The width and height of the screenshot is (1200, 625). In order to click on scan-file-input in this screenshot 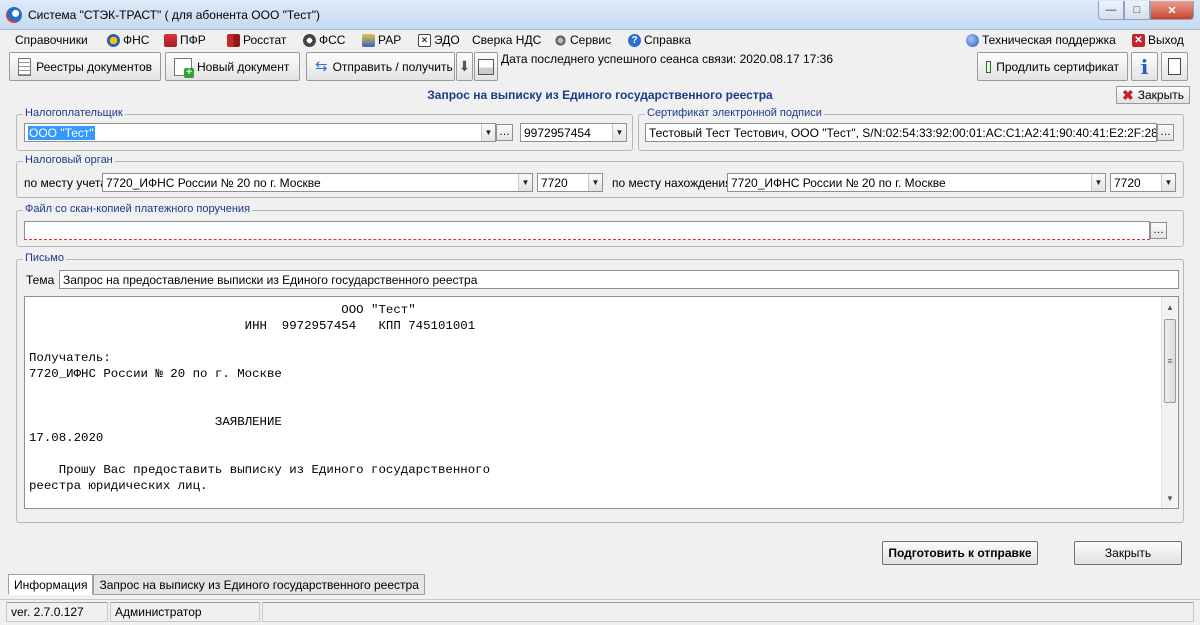, I will do `click(587, 230)`.